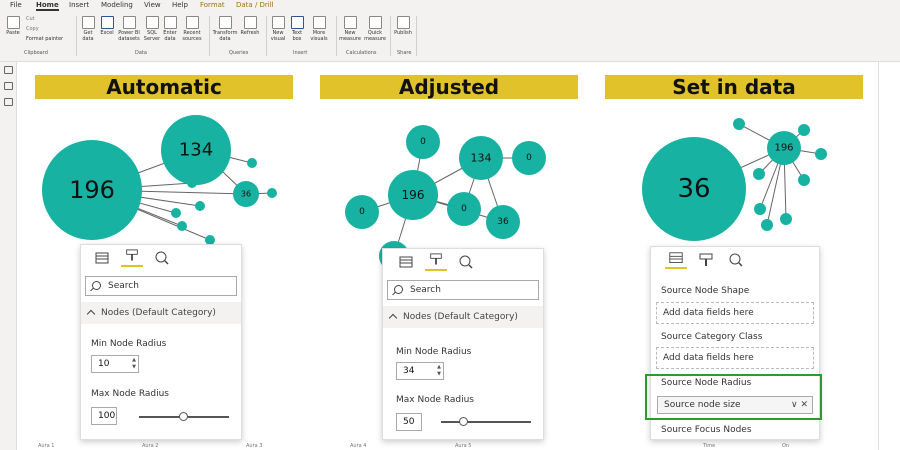 The height and width of the screenshot is (450, 900). I want to click on bottom-label: On, so click(786, 446).